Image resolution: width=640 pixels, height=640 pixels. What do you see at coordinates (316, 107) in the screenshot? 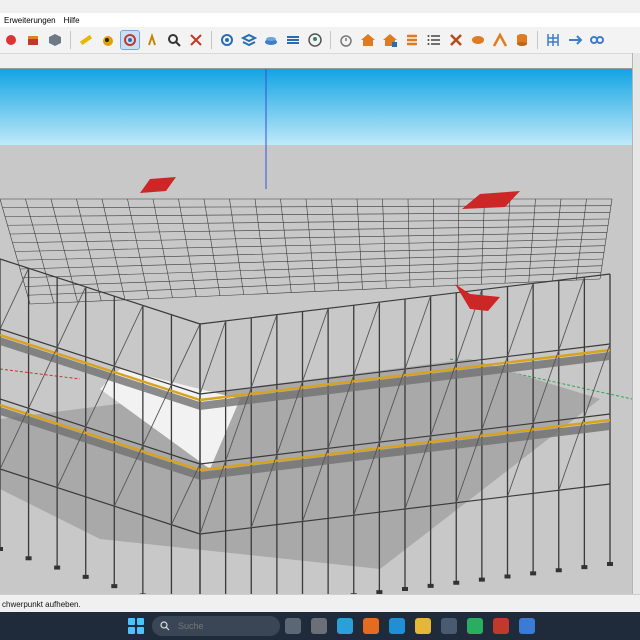
I see `sky-background` at bounding box center [316, 107].